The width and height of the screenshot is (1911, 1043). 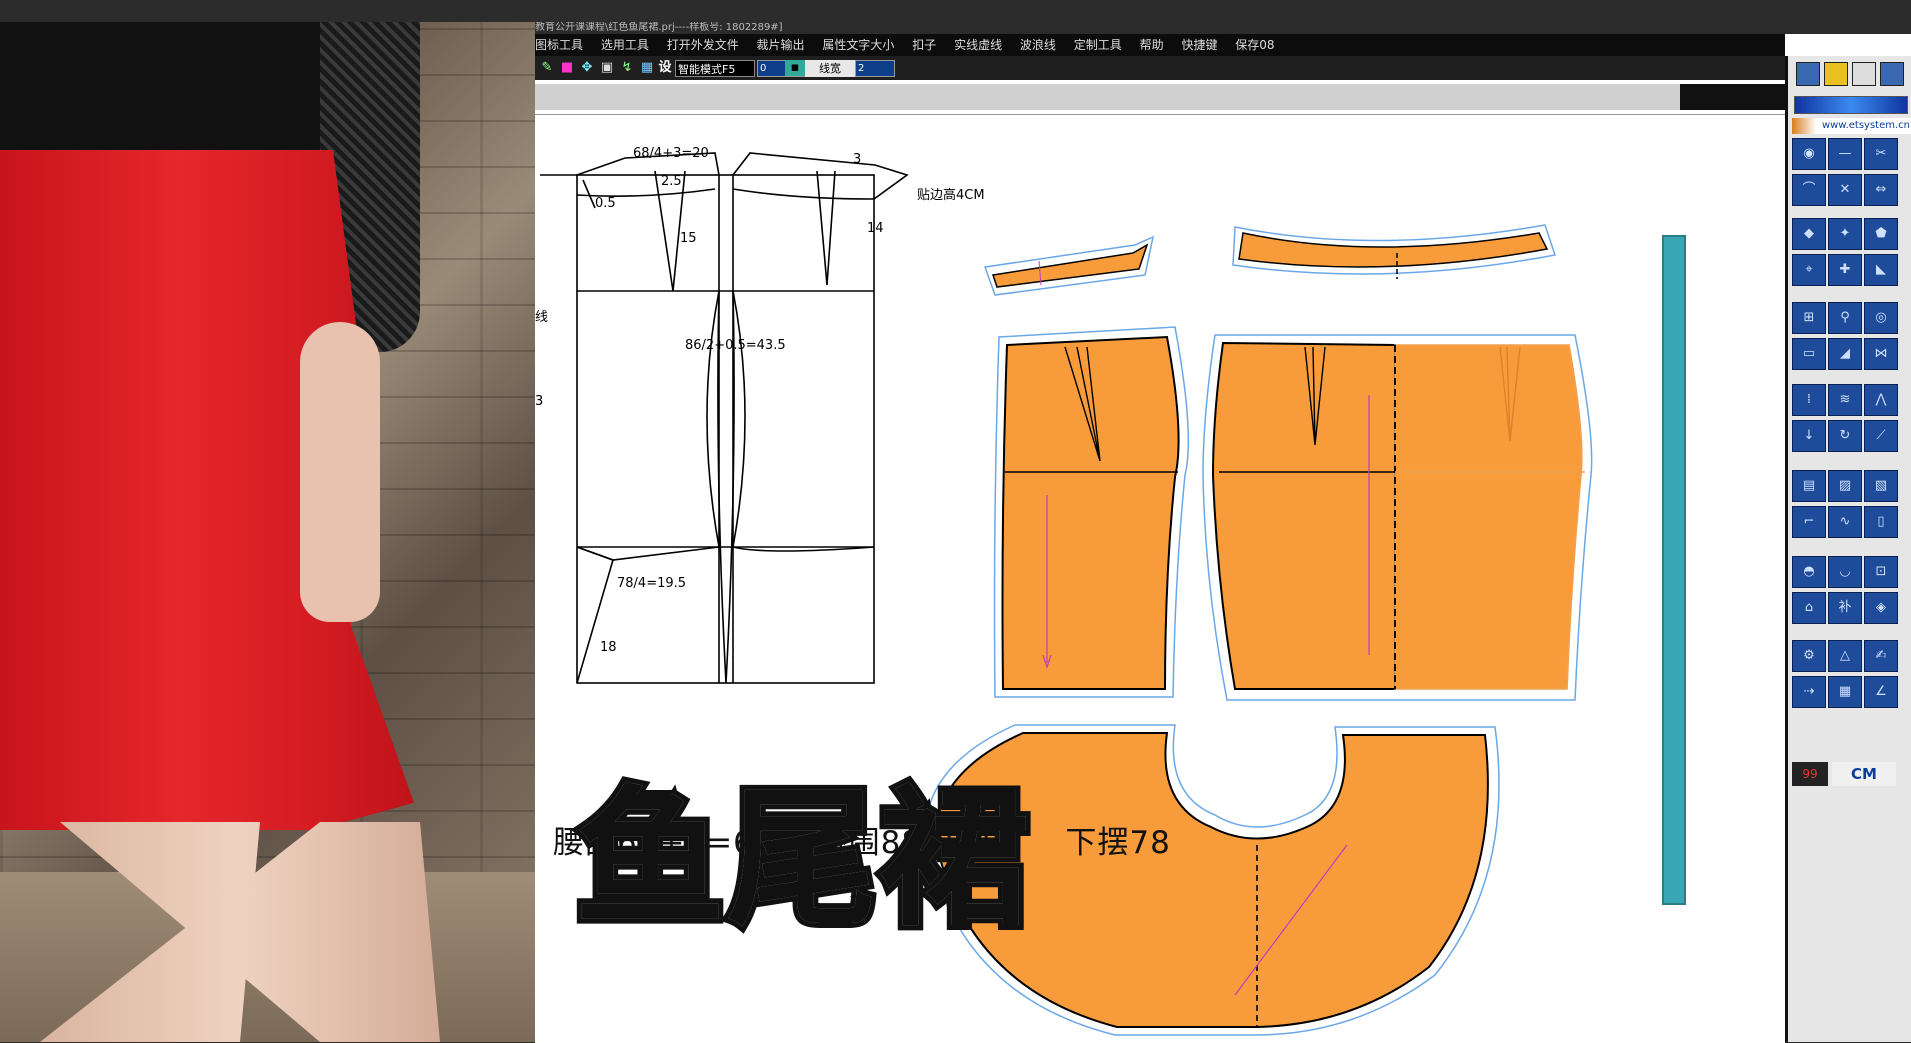 What do you see at coordinates (1851, 105) in the screenshot?
I see `zoom-slider` at bounding box center [1851, 105].